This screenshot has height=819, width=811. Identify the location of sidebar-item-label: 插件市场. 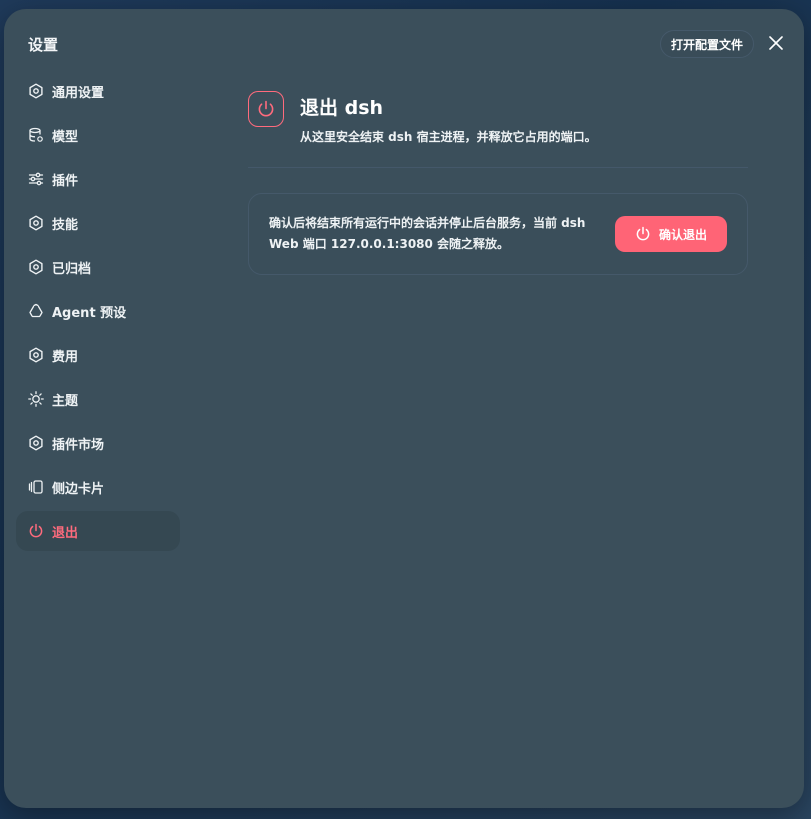
(78, 445).